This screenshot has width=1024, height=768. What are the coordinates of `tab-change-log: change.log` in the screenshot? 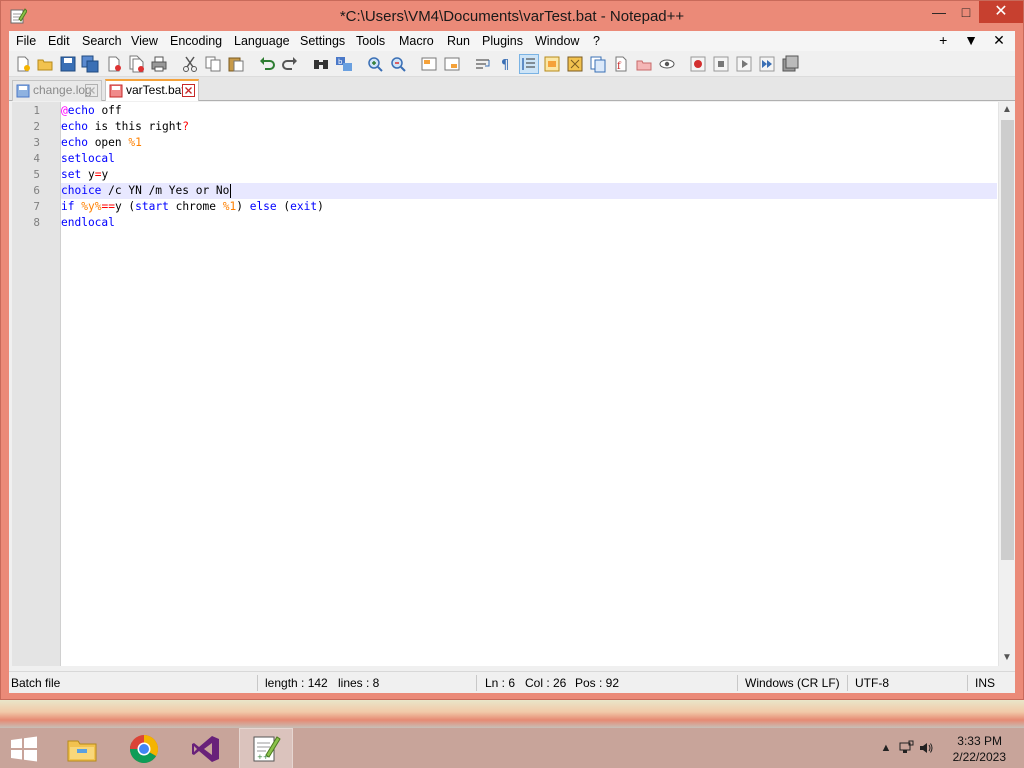 It's located at (57, 90).